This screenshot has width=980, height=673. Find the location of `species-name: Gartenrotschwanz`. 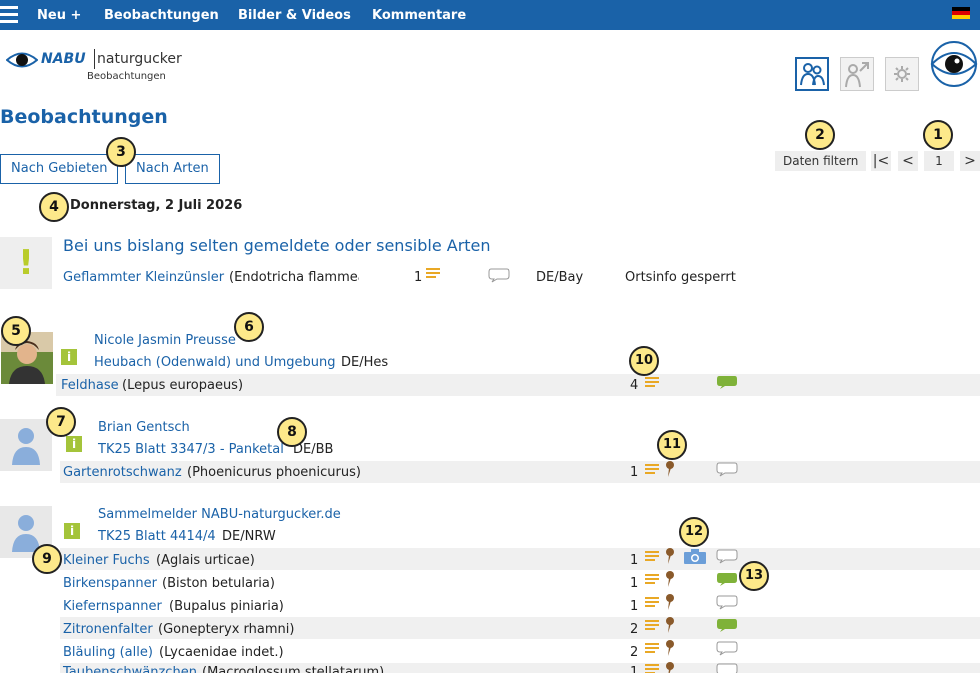

species-name: Gartenrotschwanz is located at coordinates (122, 472).